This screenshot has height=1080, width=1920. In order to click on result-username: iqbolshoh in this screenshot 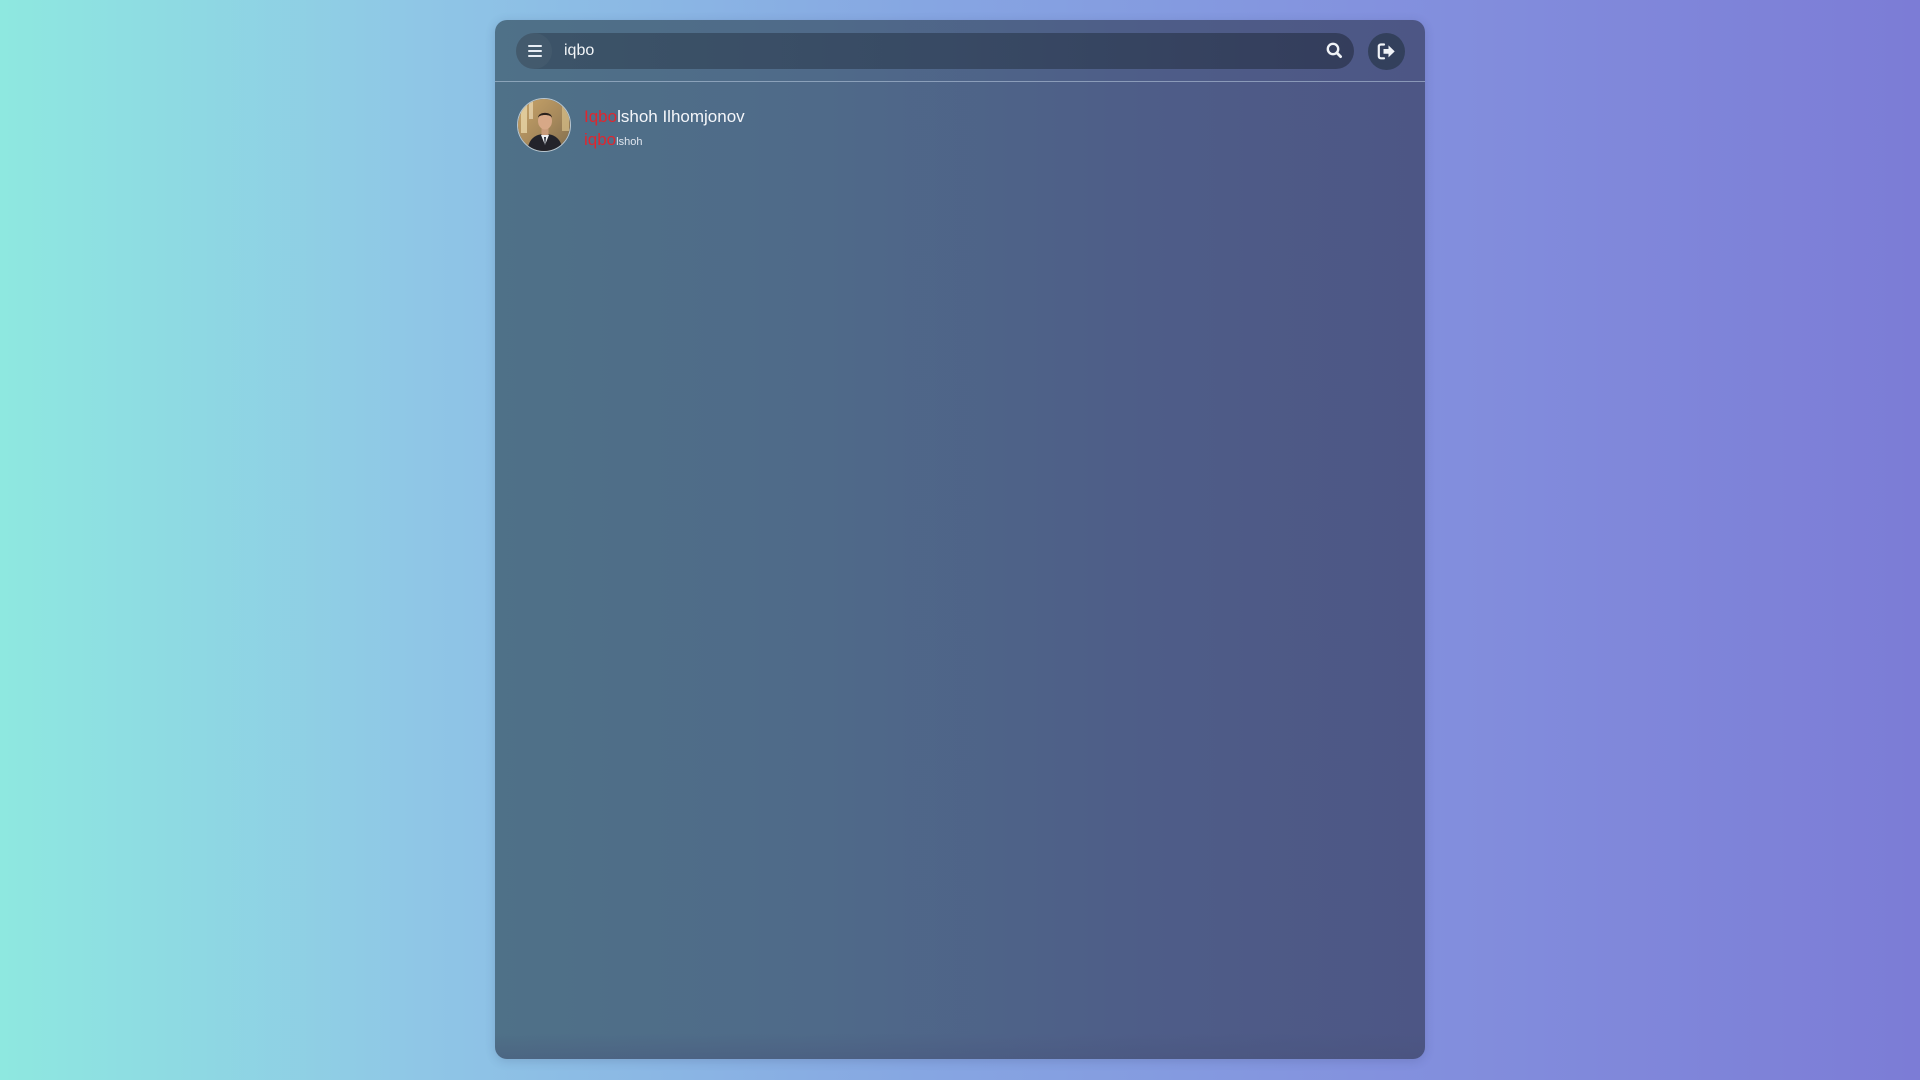, I will do `click(613, 140)`.